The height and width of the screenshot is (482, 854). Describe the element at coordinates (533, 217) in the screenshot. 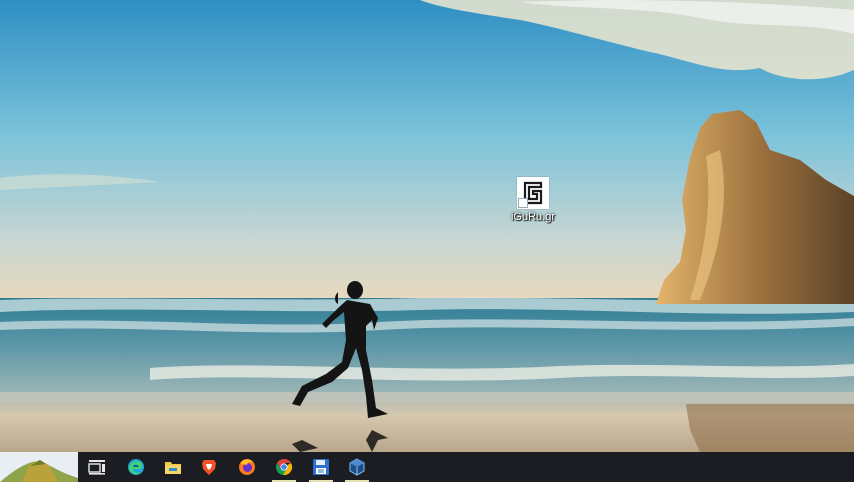

I see `desktop-icon-label: iGuRu.gr` at that location.